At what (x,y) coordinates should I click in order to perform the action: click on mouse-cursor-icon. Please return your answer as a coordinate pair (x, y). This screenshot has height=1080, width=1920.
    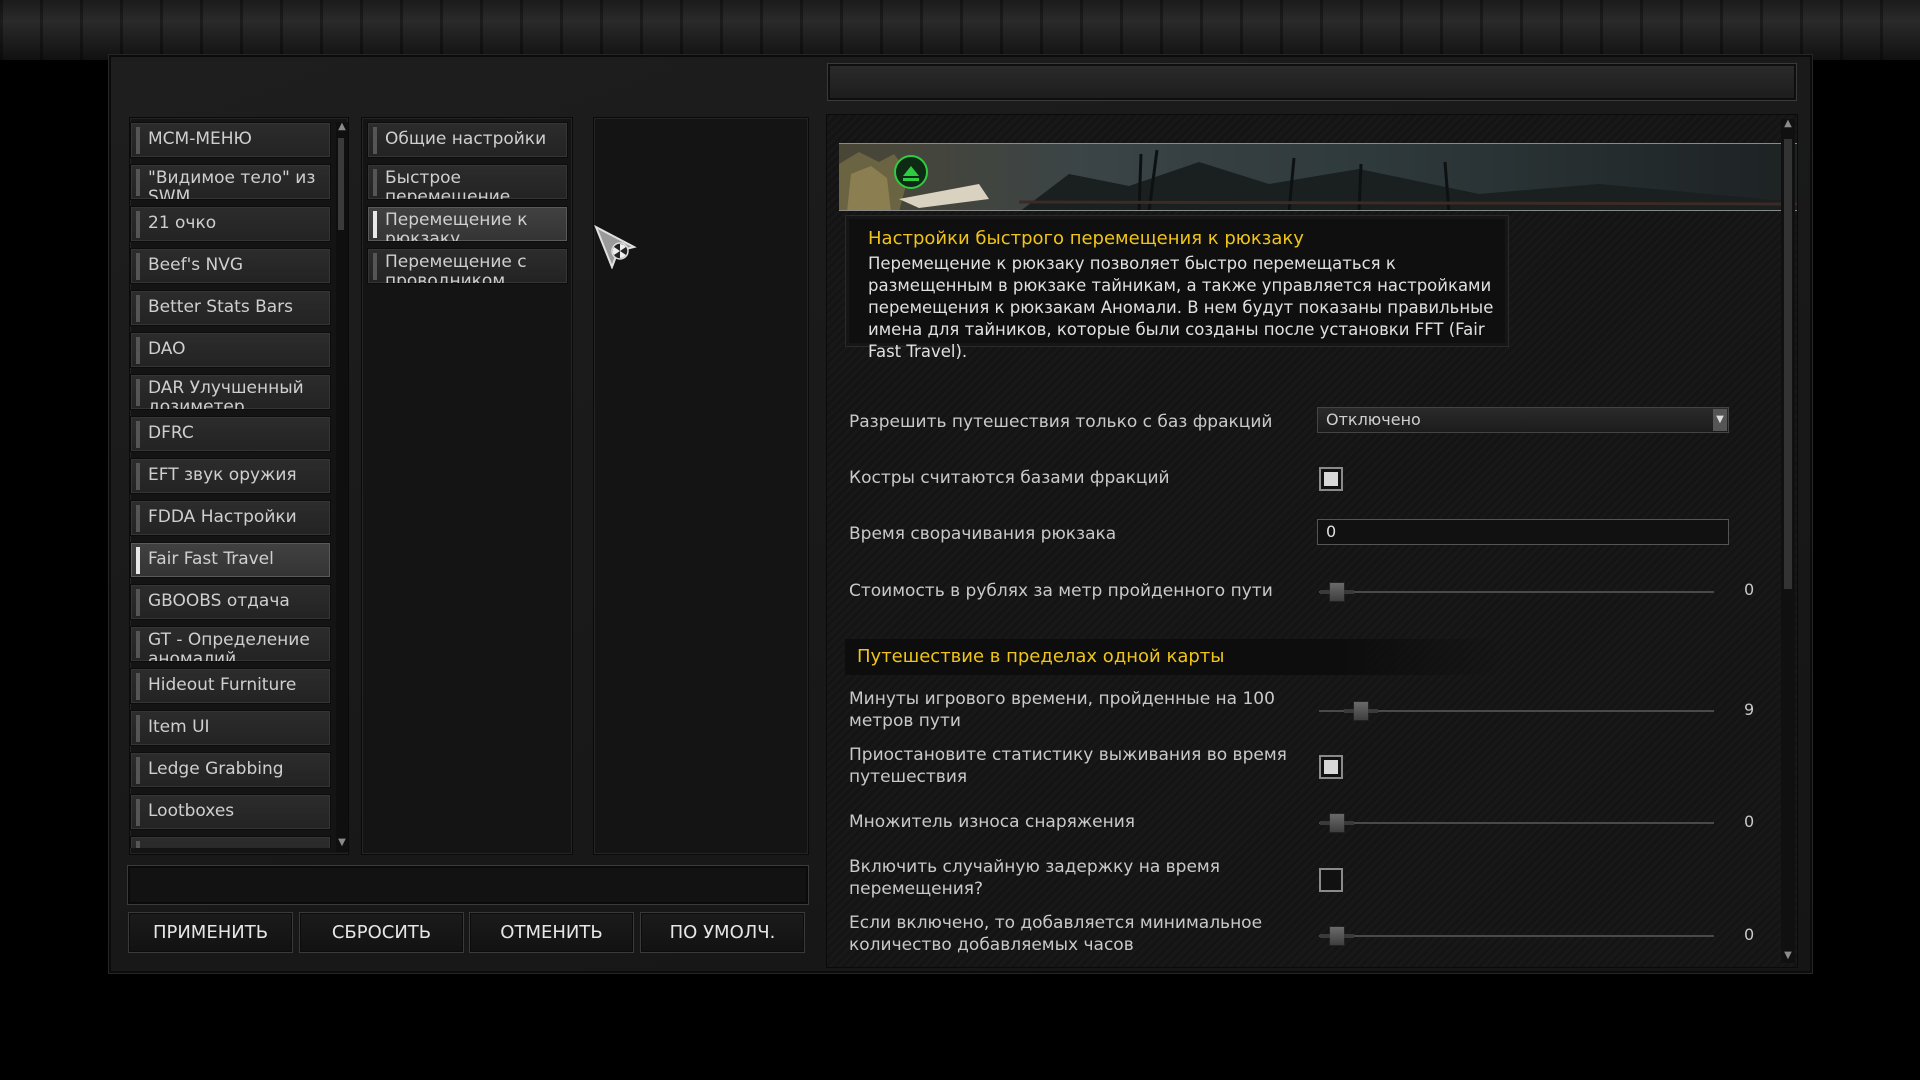
    Looking at the image, I should click on (615, 247).